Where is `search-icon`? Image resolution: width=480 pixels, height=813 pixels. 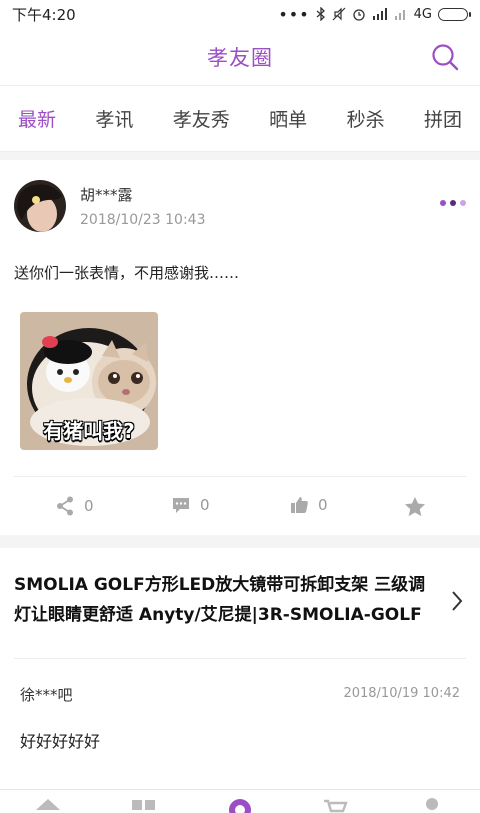 search-icon is located at coordinates (445, 57).